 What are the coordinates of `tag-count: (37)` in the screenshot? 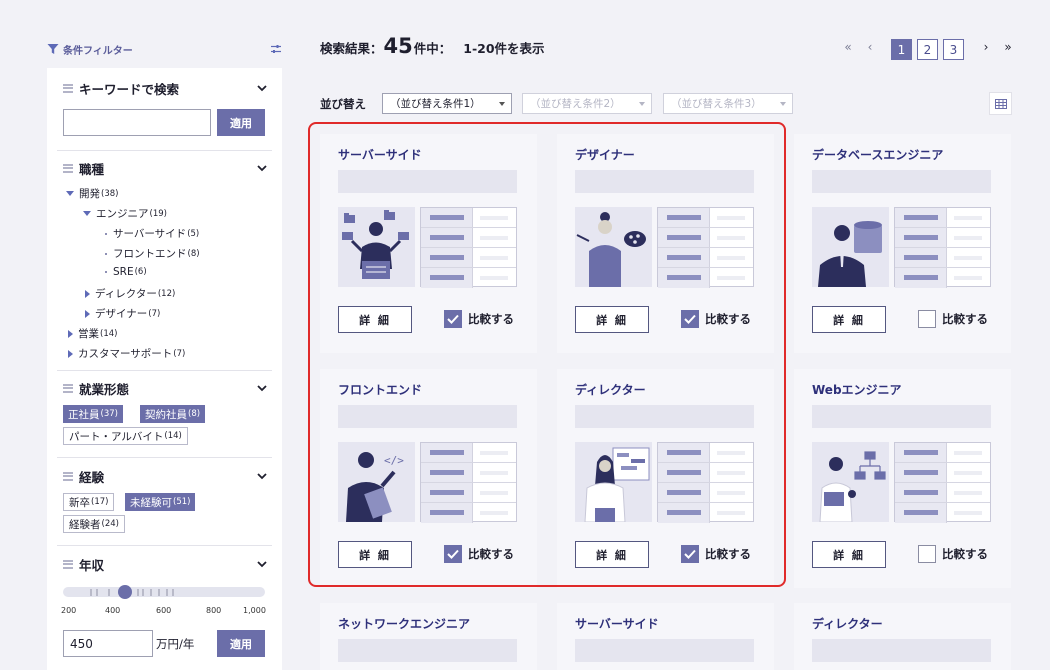 It's located at (109, 414).